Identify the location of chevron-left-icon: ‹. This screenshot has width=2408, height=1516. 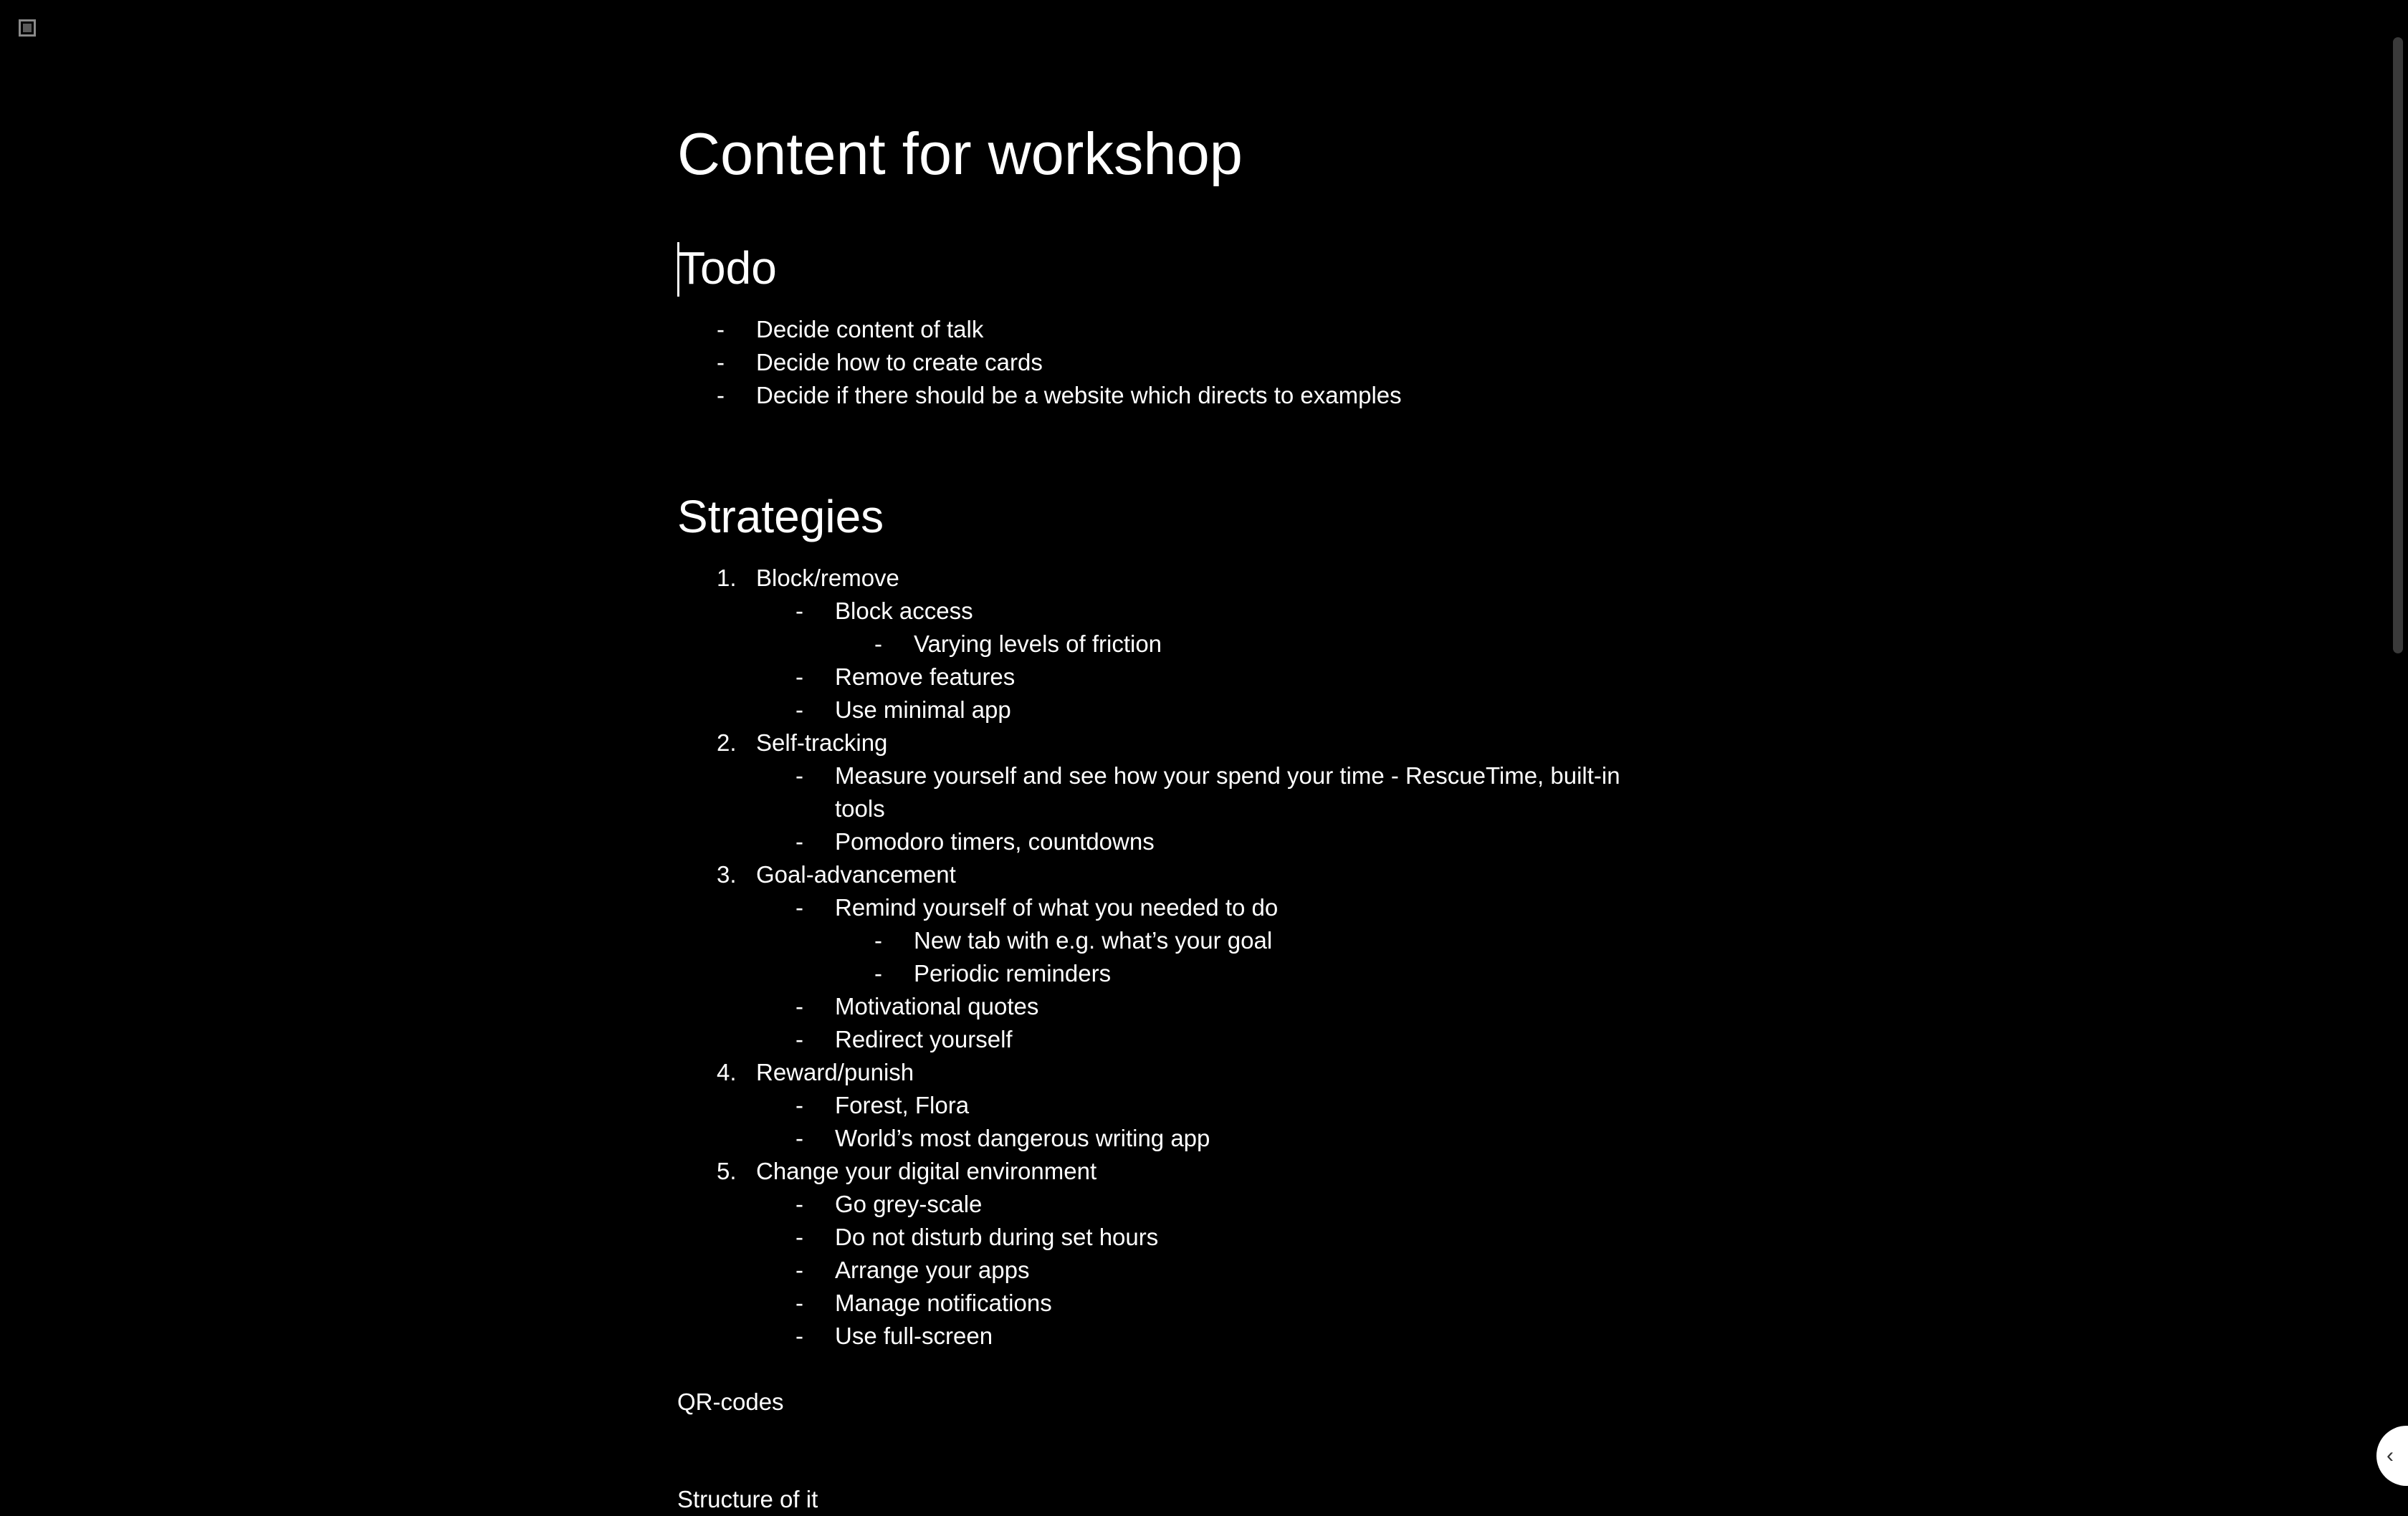
(2390, 1455).